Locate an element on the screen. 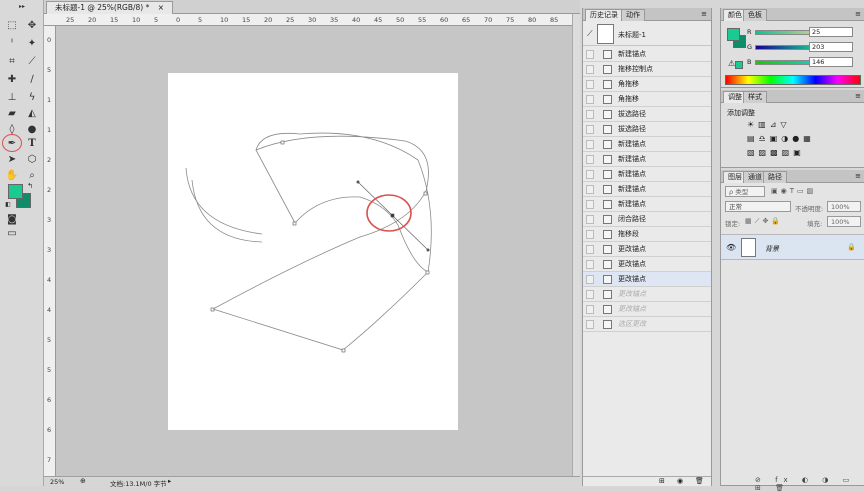 The image size is (864, 492). opacity-field: 100% is located at coordinates (844, 206).